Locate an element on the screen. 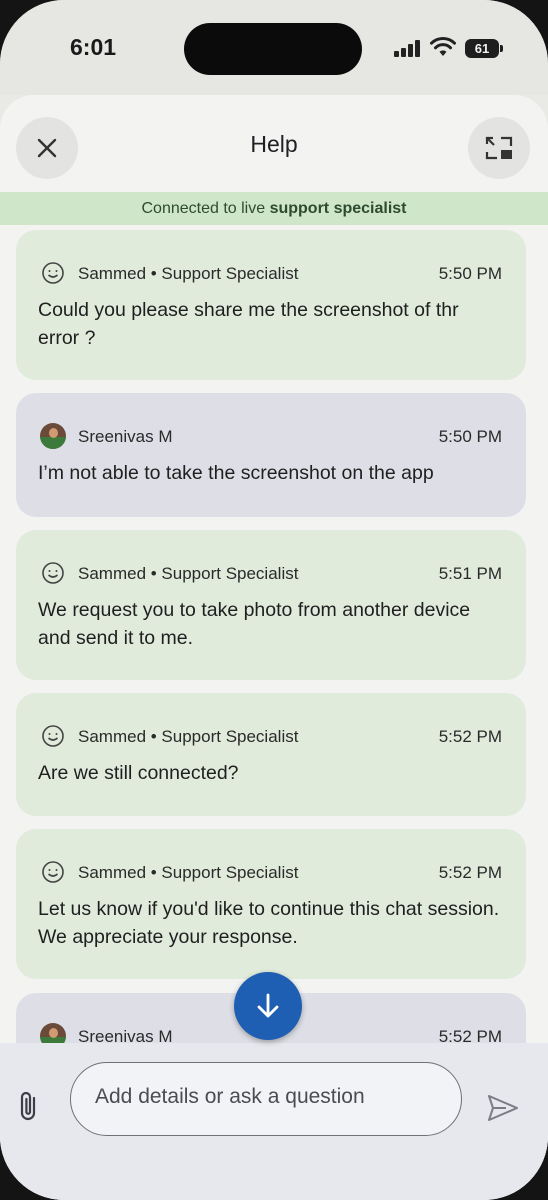 Image resolution: width=548 pixels, height=1200 pixels. input-placeholder: Add details or ask a question is located at coordinates (230, 1096).